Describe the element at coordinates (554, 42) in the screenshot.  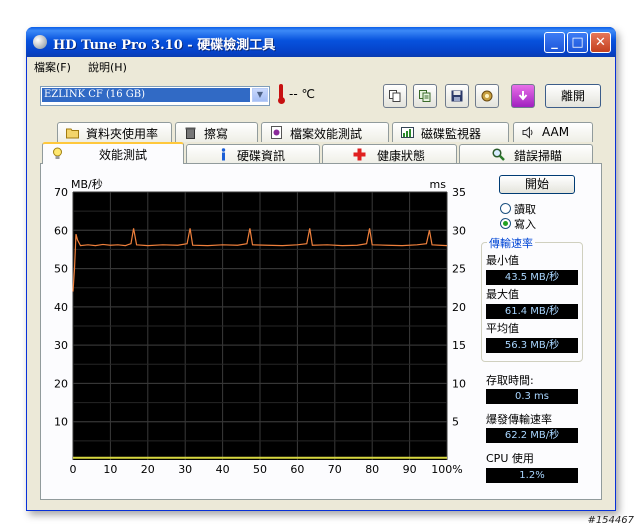
I see `minimize-button: _` at that location.